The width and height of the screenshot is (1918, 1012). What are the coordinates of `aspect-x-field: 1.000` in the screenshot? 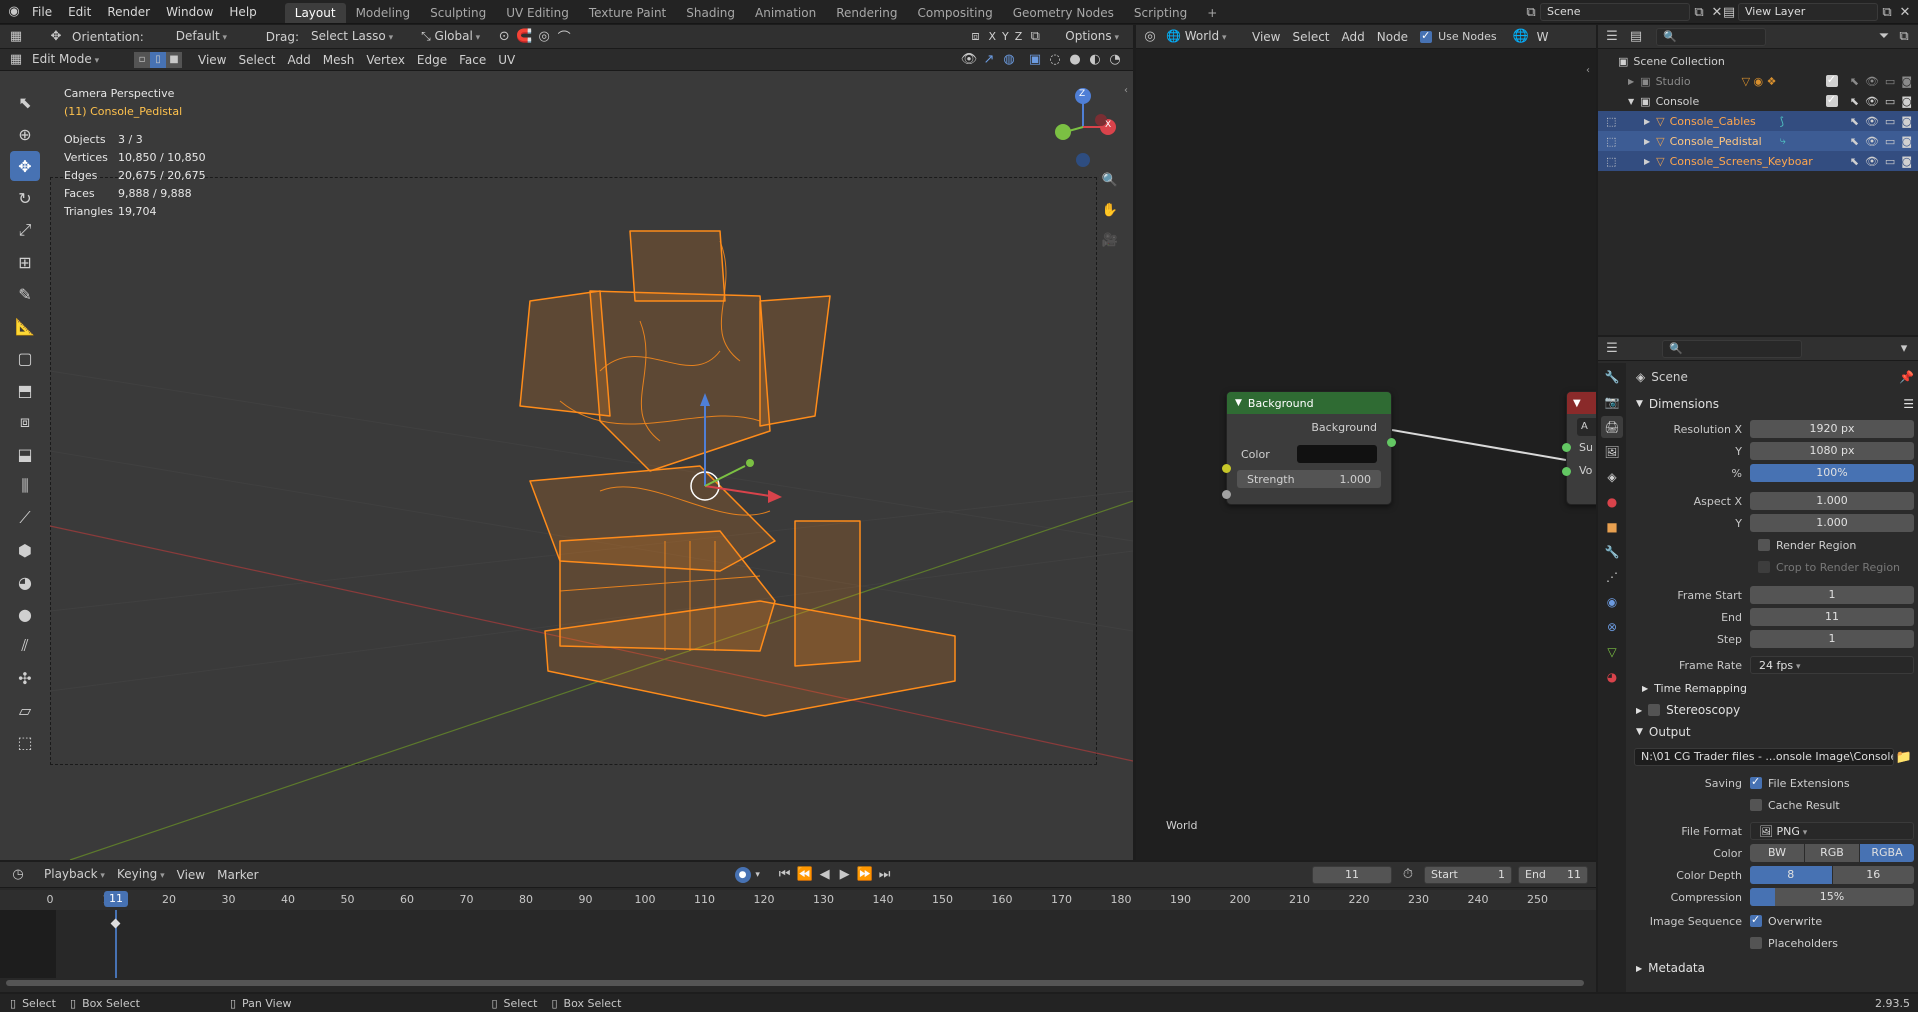 It's located at (1832, 501).